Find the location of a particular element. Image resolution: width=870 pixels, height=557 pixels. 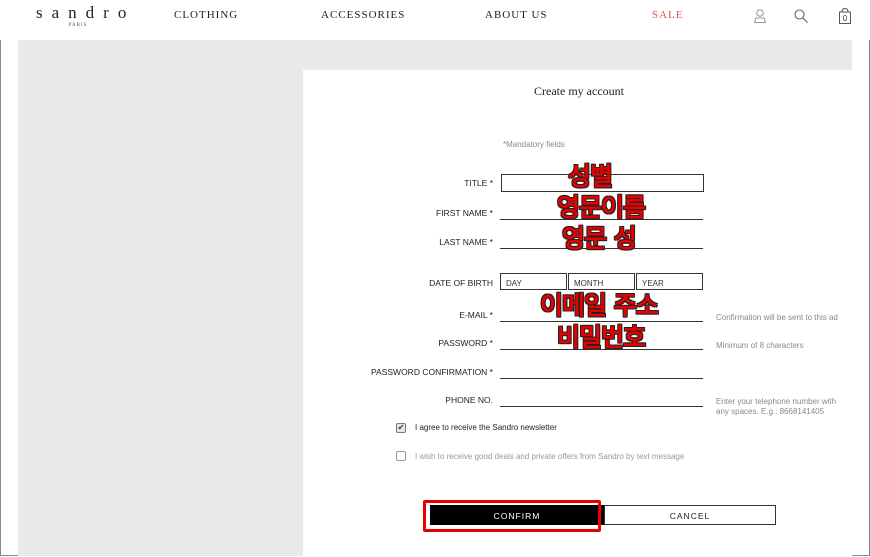

brand-name: sandro is located at coordinates (86, 12).